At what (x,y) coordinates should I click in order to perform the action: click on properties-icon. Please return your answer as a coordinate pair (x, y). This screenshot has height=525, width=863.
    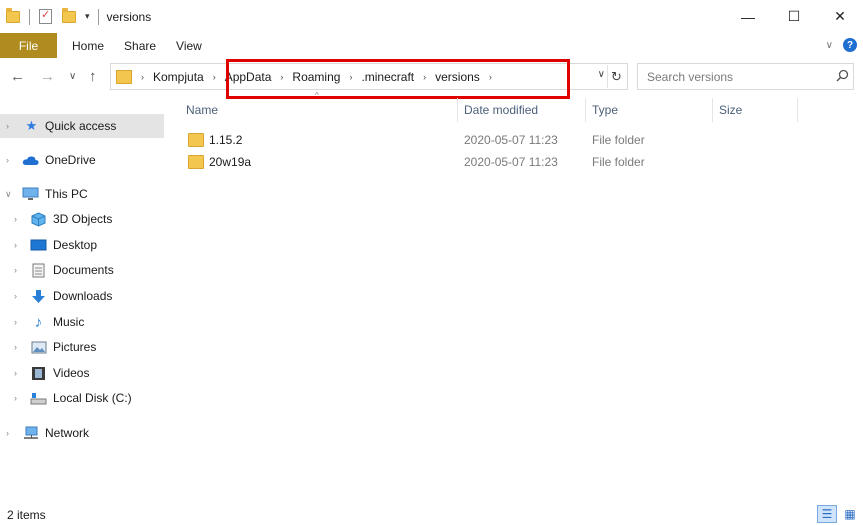
    Looking at the image, I should click on (45, 16).